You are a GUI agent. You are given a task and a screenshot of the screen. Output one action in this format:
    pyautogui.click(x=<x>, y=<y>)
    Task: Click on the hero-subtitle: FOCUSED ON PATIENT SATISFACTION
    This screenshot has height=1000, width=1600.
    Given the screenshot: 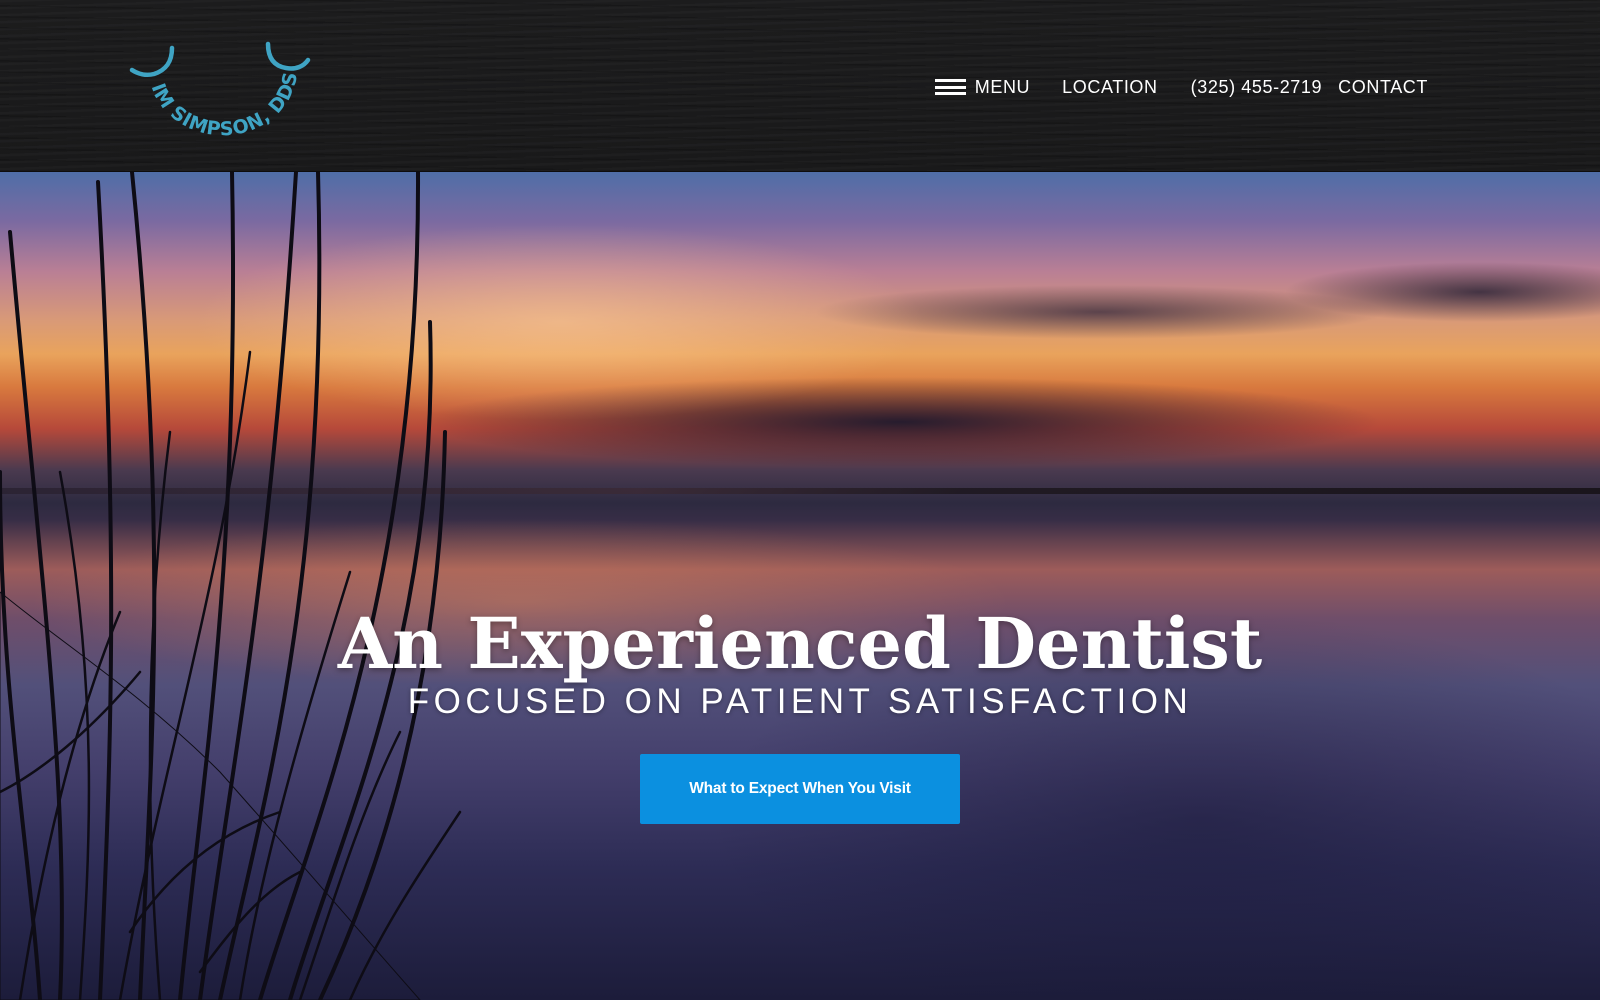 What is the action you would take?
    pyautogui.click(x=800, y=701)
    